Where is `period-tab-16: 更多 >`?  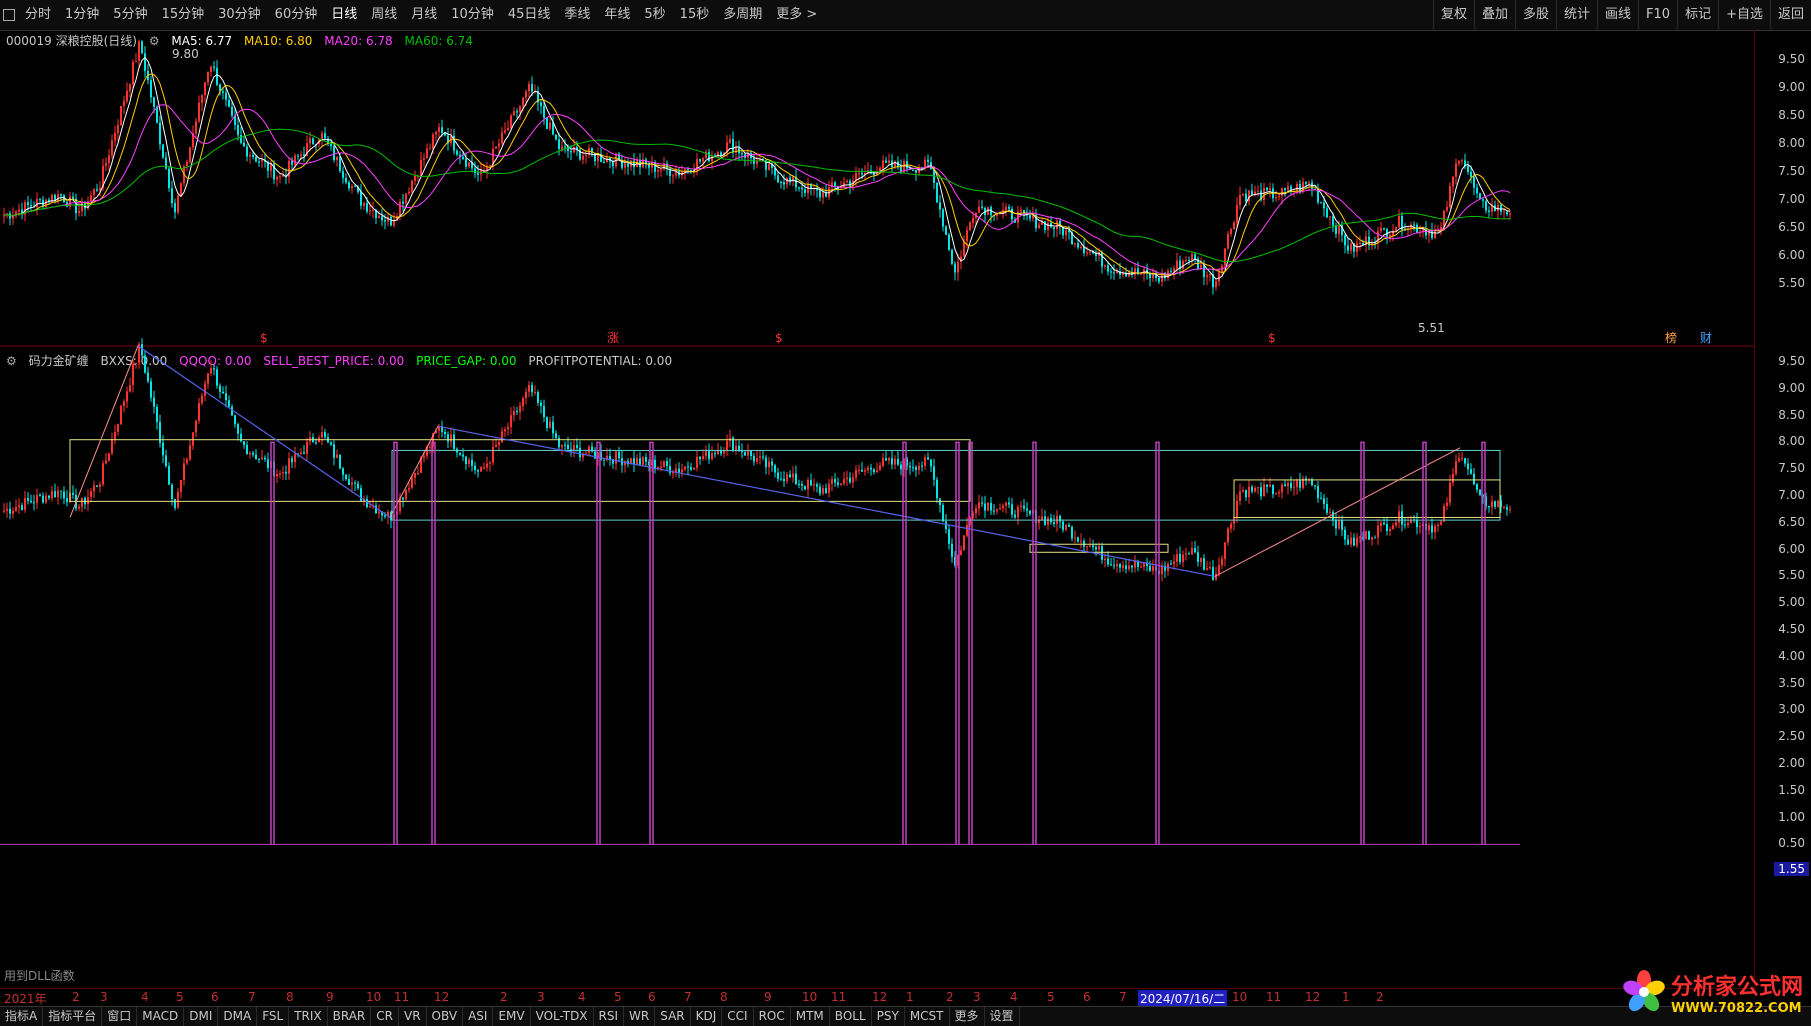
period-tab-16: 更多 > is located at coordinates (796, 15).